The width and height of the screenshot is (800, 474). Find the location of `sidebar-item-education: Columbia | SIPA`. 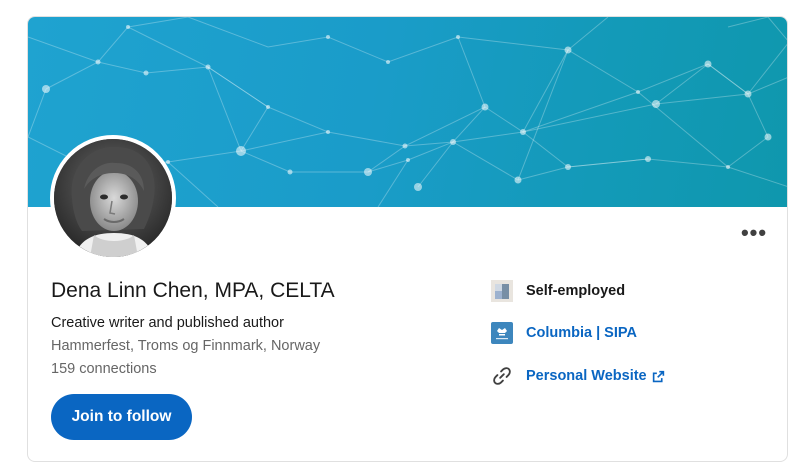

sidebar-item-education: Columbia | SIPA is located at coordinates (564, 333).